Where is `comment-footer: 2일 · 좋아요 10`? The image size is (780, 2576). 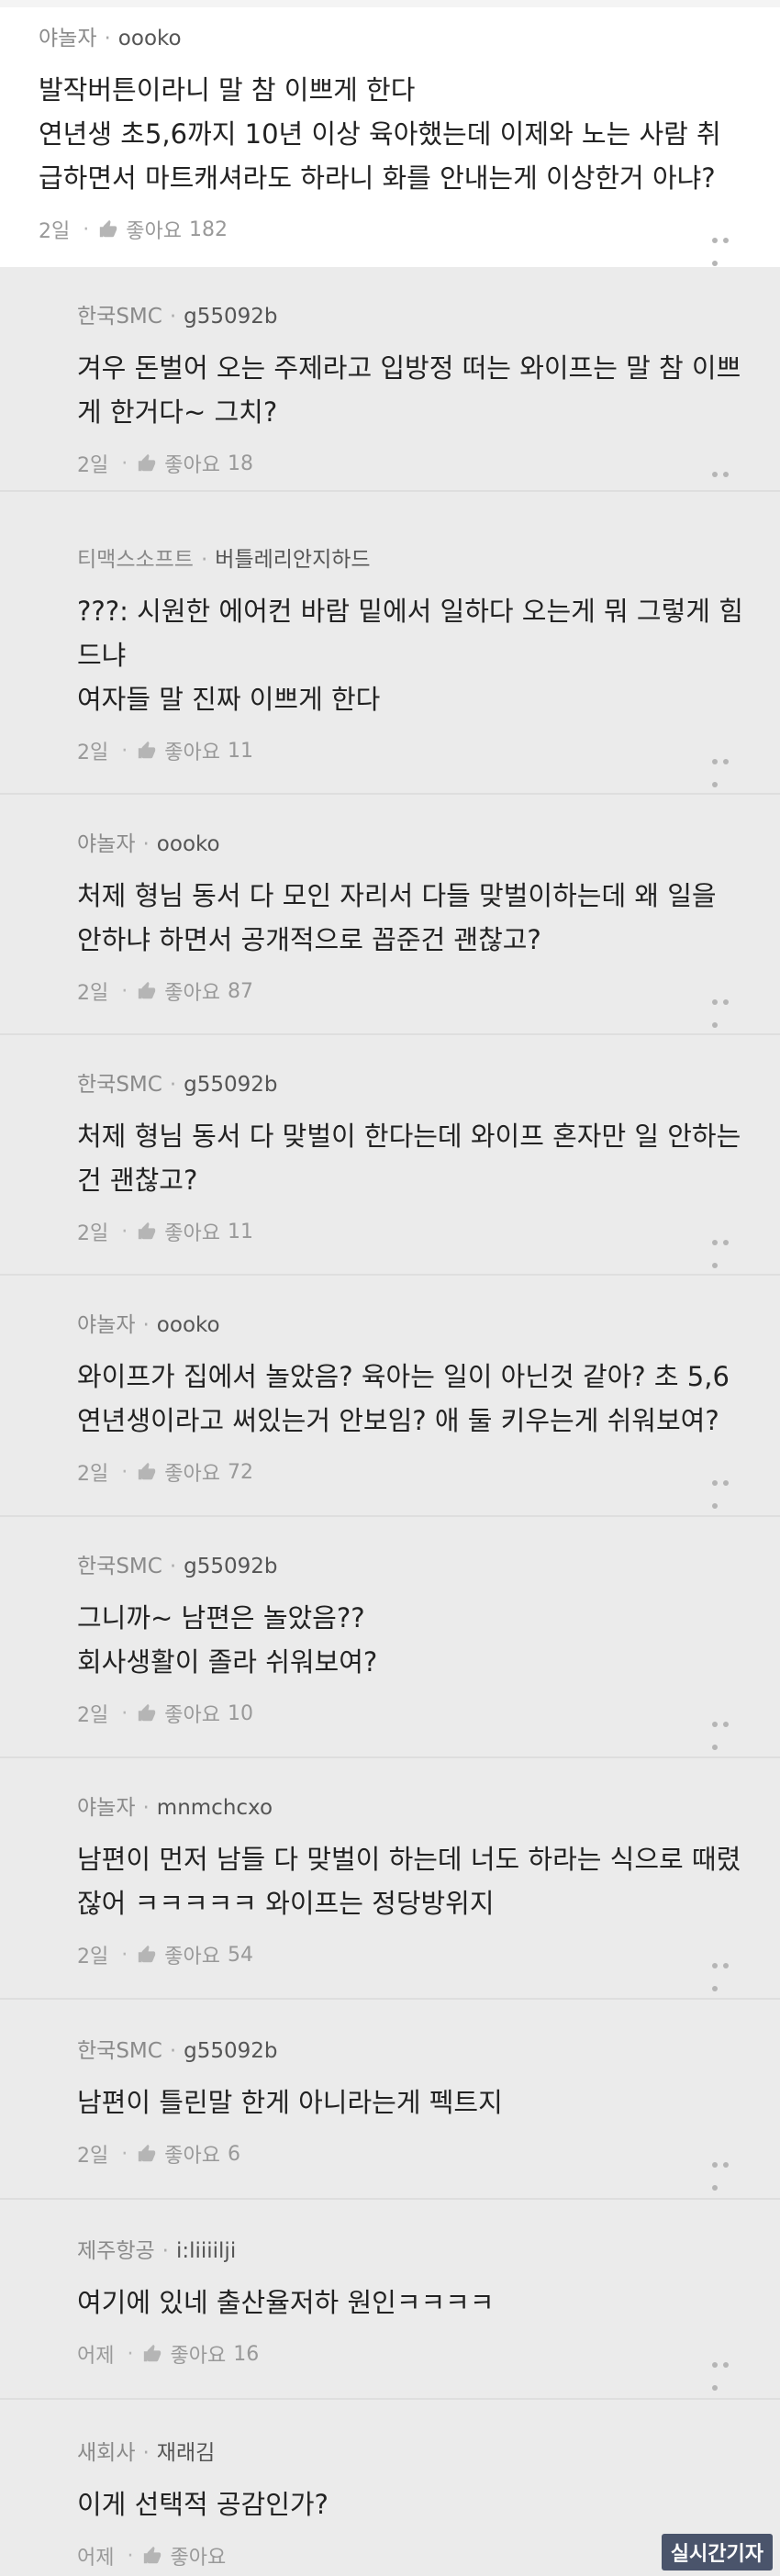
comment-footer: 2일 · 좋아요 10 is located at coordinates (428, 1724).